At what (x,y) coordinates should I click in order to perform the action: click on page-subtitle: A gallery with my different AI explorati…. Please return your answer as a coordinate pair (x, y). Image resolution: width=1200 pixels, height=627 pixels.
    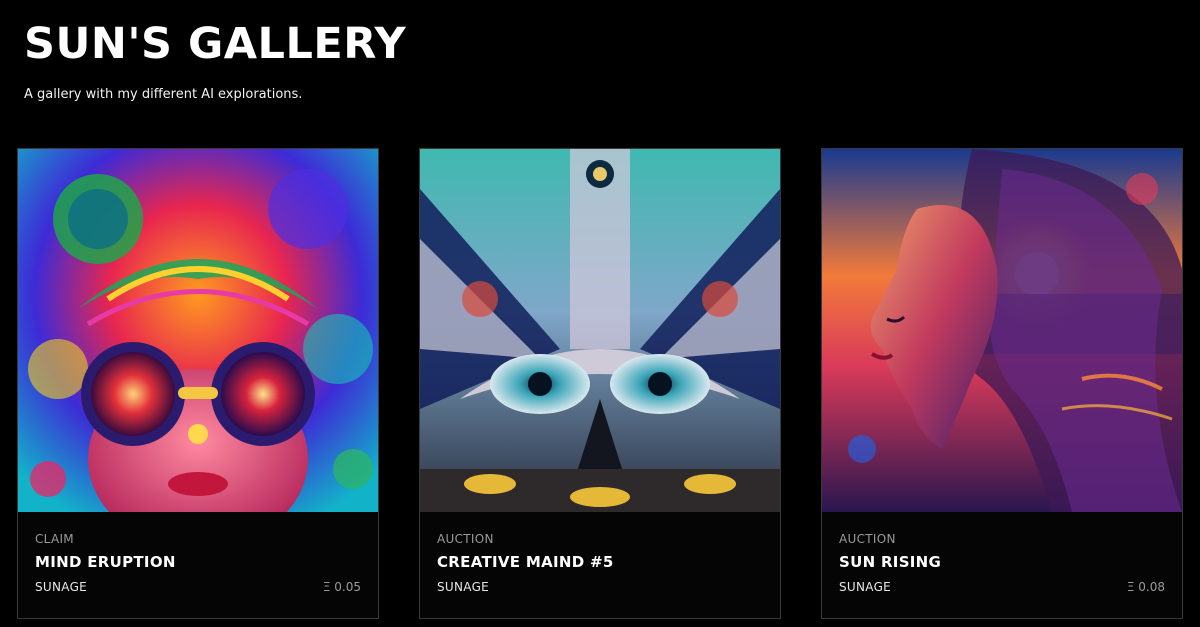
    Looking at the image, I should click on (163, 94).